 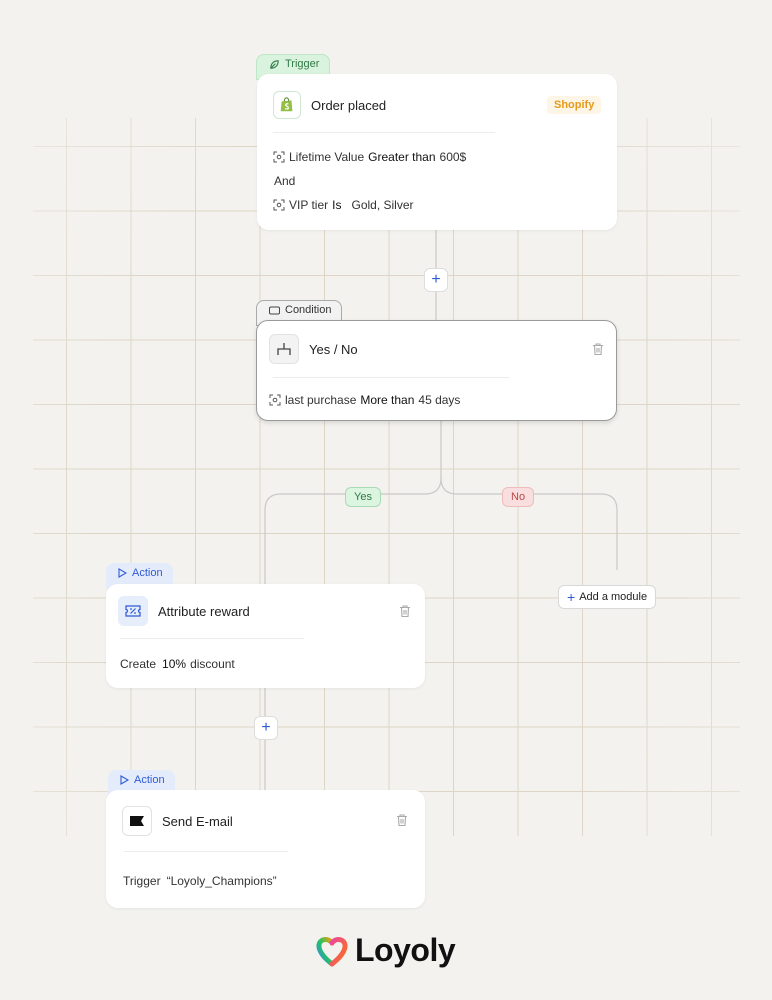 What do you see at coordinates (384, 132) in the screenshot?
I see `trigger-divider` at bounding box center [384, 132].